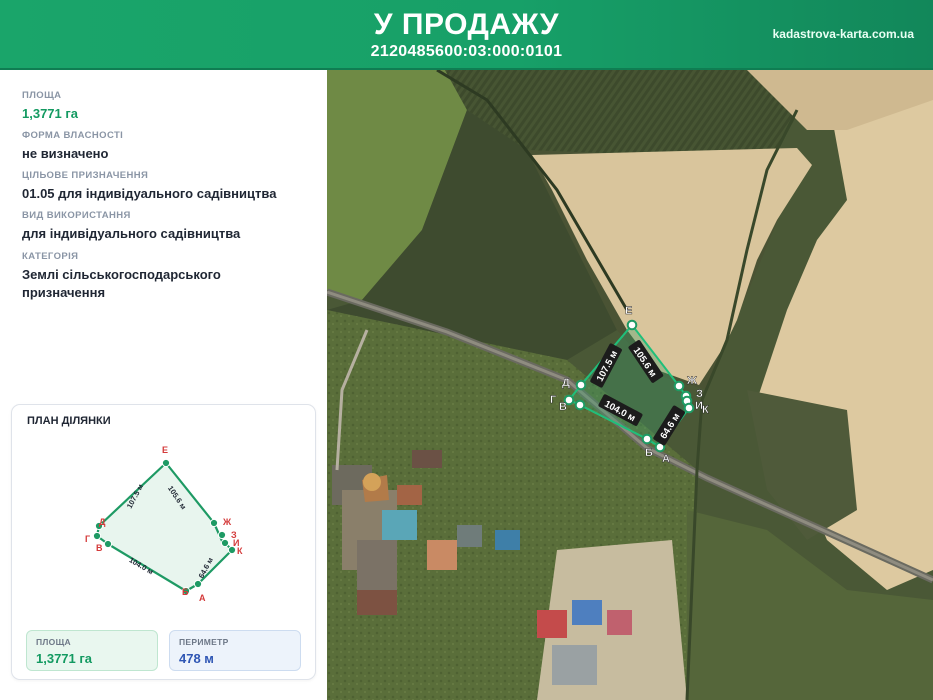 The height and width of the screenshot is (700, 933). Describe the element at coordinates (843, 34) in the screenshot. I see `site-link: kadastrova-karta.com.ua` at that location.